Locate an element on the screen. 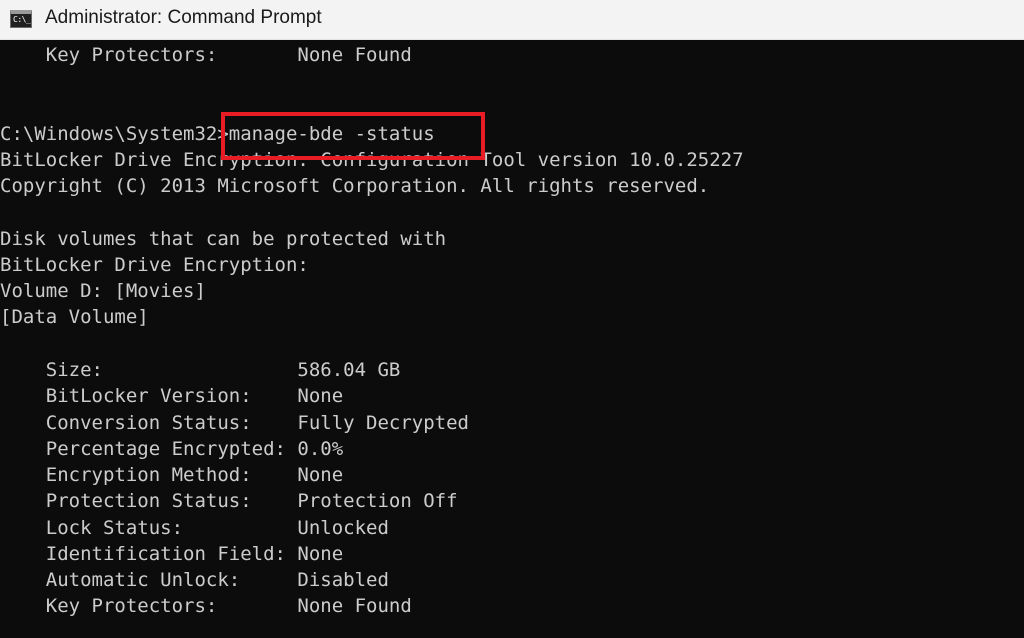  console-line-encryption-method: Encryption Method: None is located at coordinates (172, 475).